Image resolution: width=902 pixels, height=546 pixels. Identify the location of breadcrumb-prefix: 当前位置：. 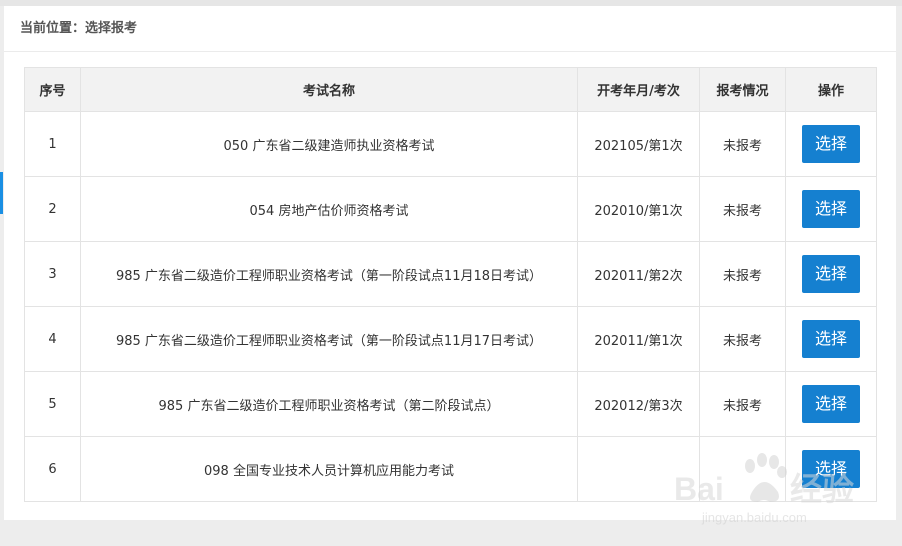
(53, 28).